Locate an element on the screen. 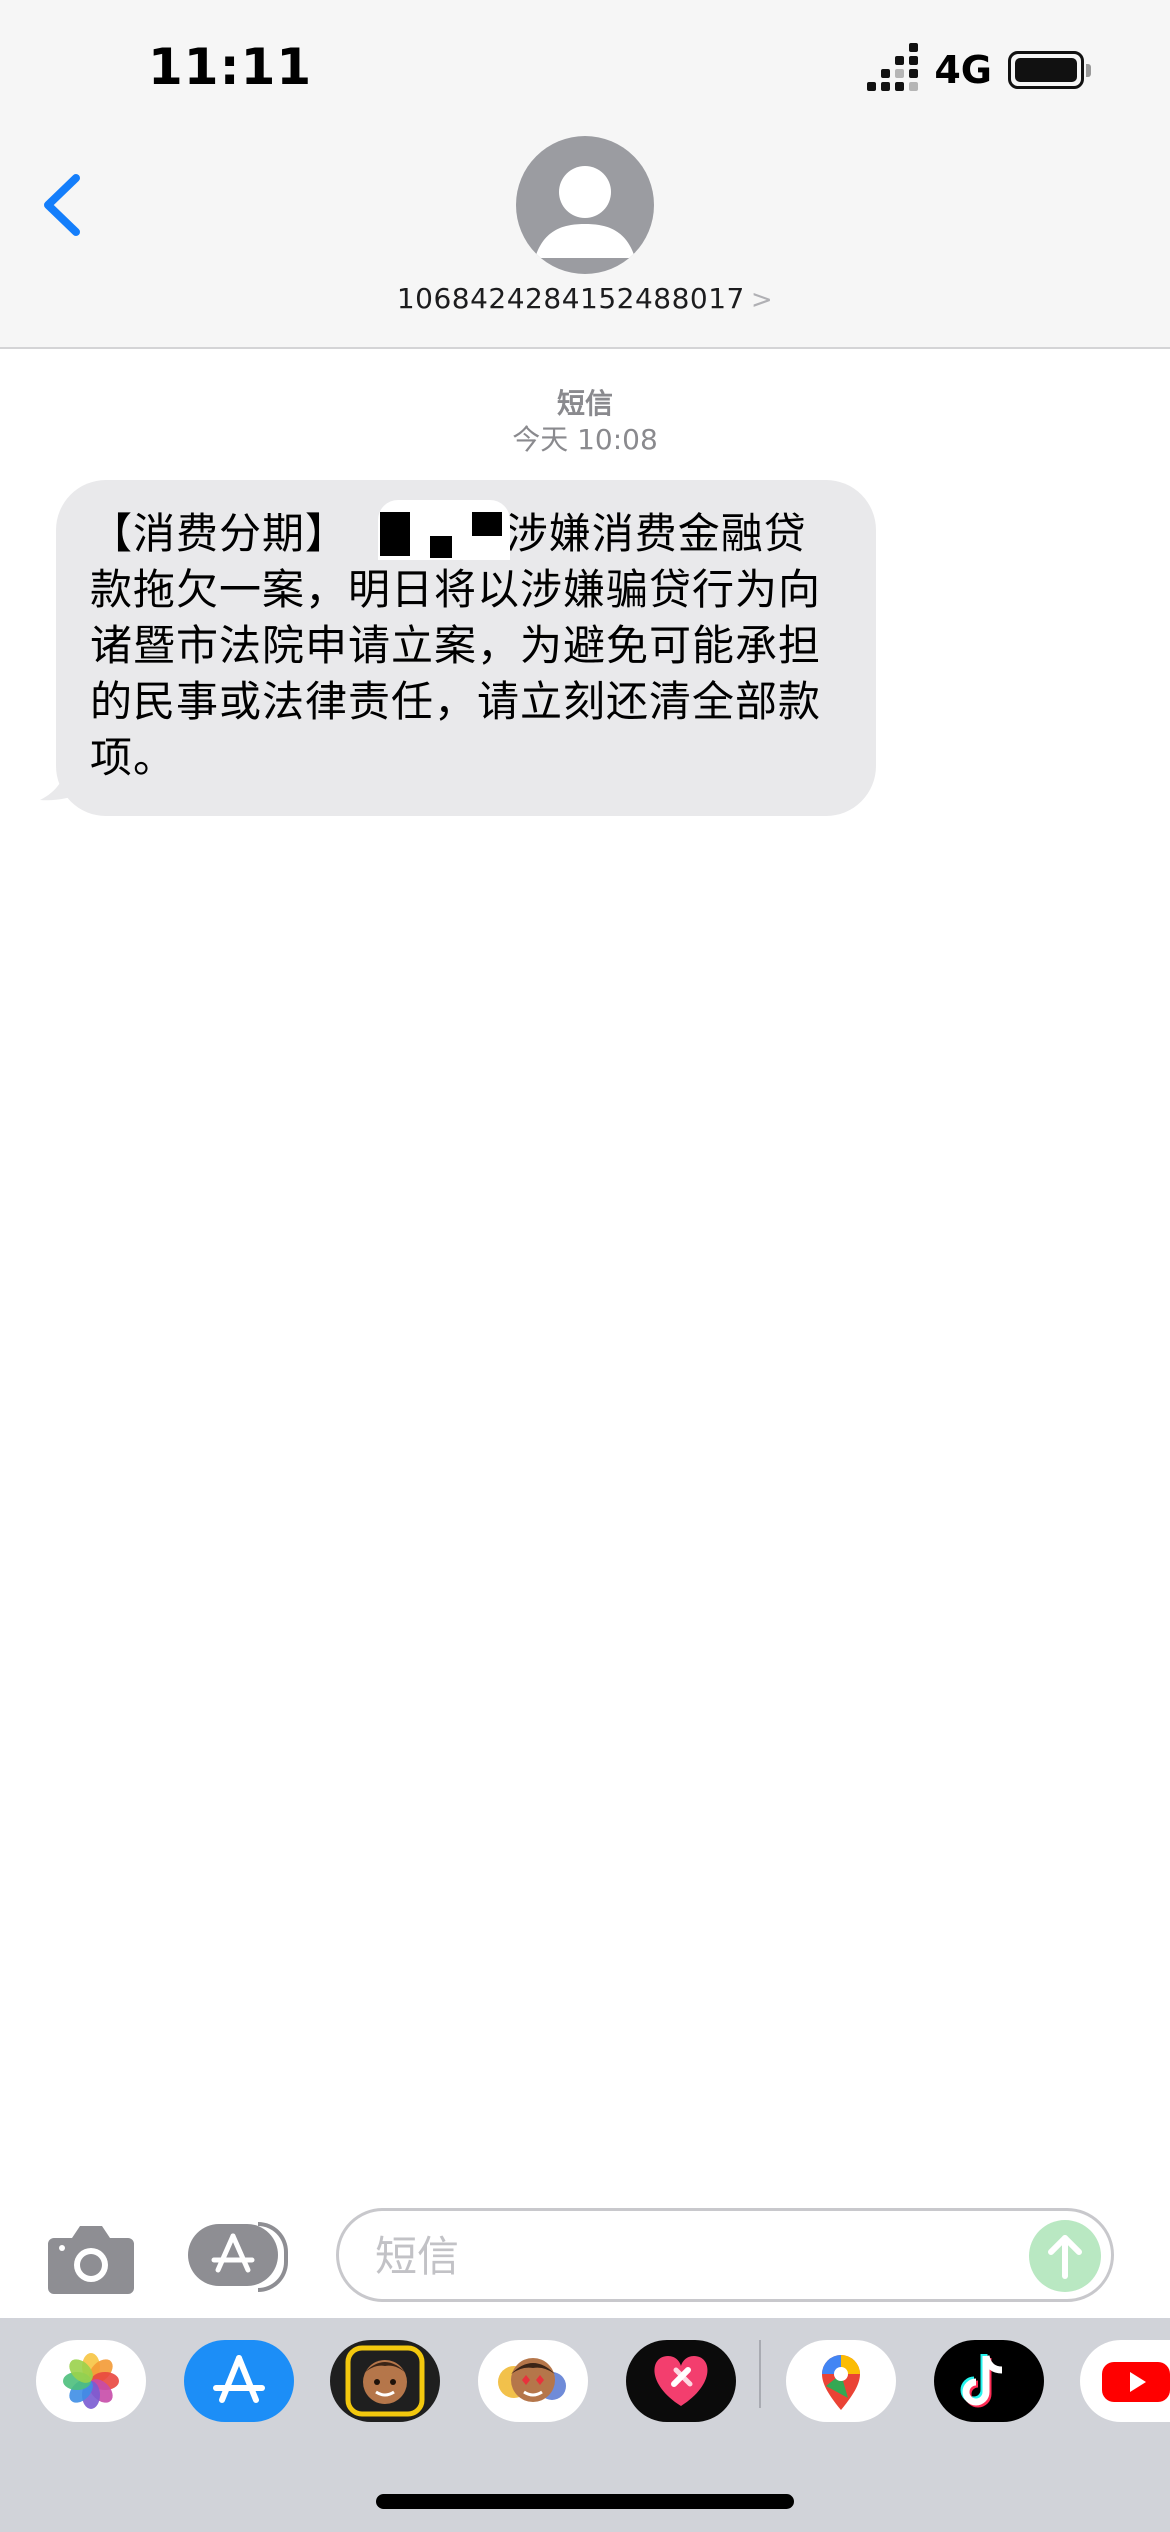 Image resolution: width=1170 pixels, height=2532 pixels. status-indicators: 4G is located at coordinates (979, 67).